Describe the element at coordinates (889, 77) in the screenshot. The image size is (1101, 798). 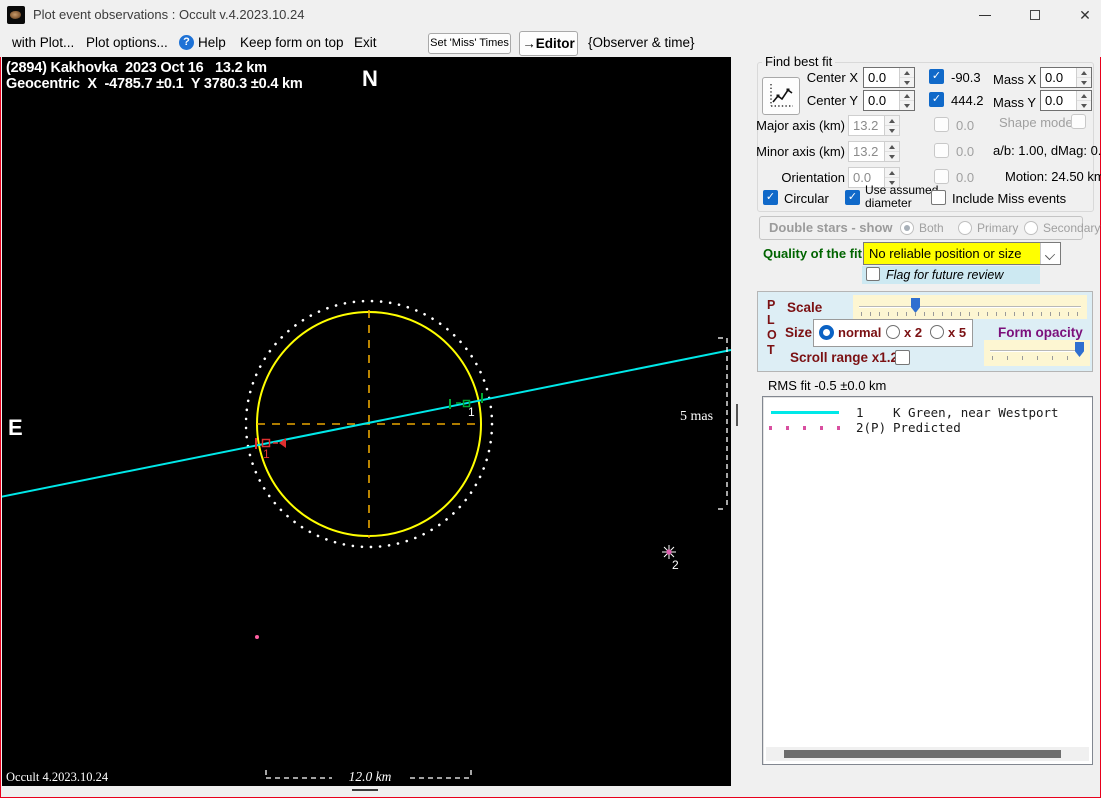
I see `center-x-spinner: 0.0` at that location.